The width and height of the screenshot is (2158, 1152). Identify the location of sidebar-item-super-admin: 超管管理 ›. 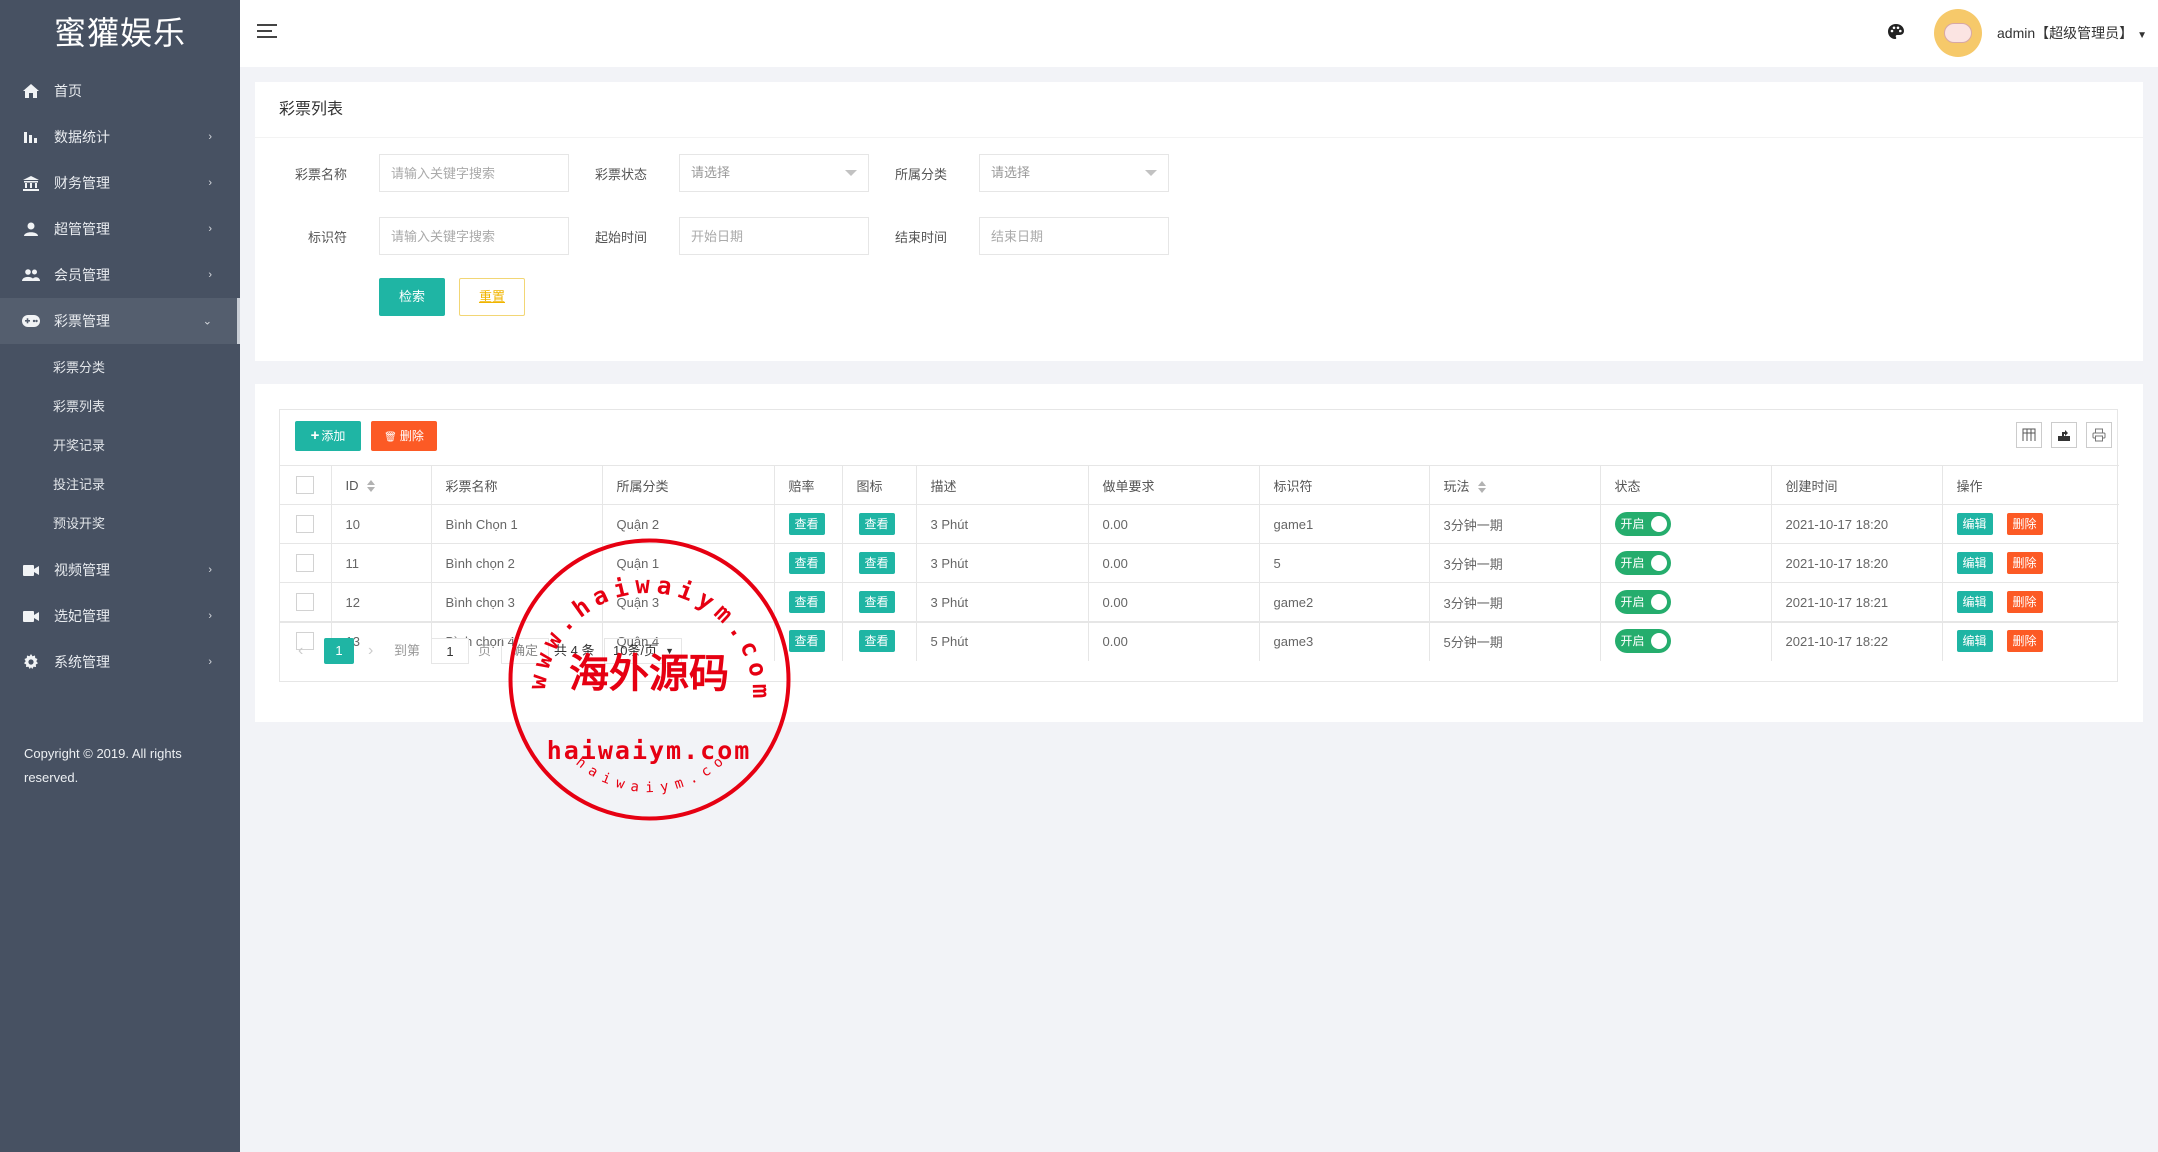
(120, 229).